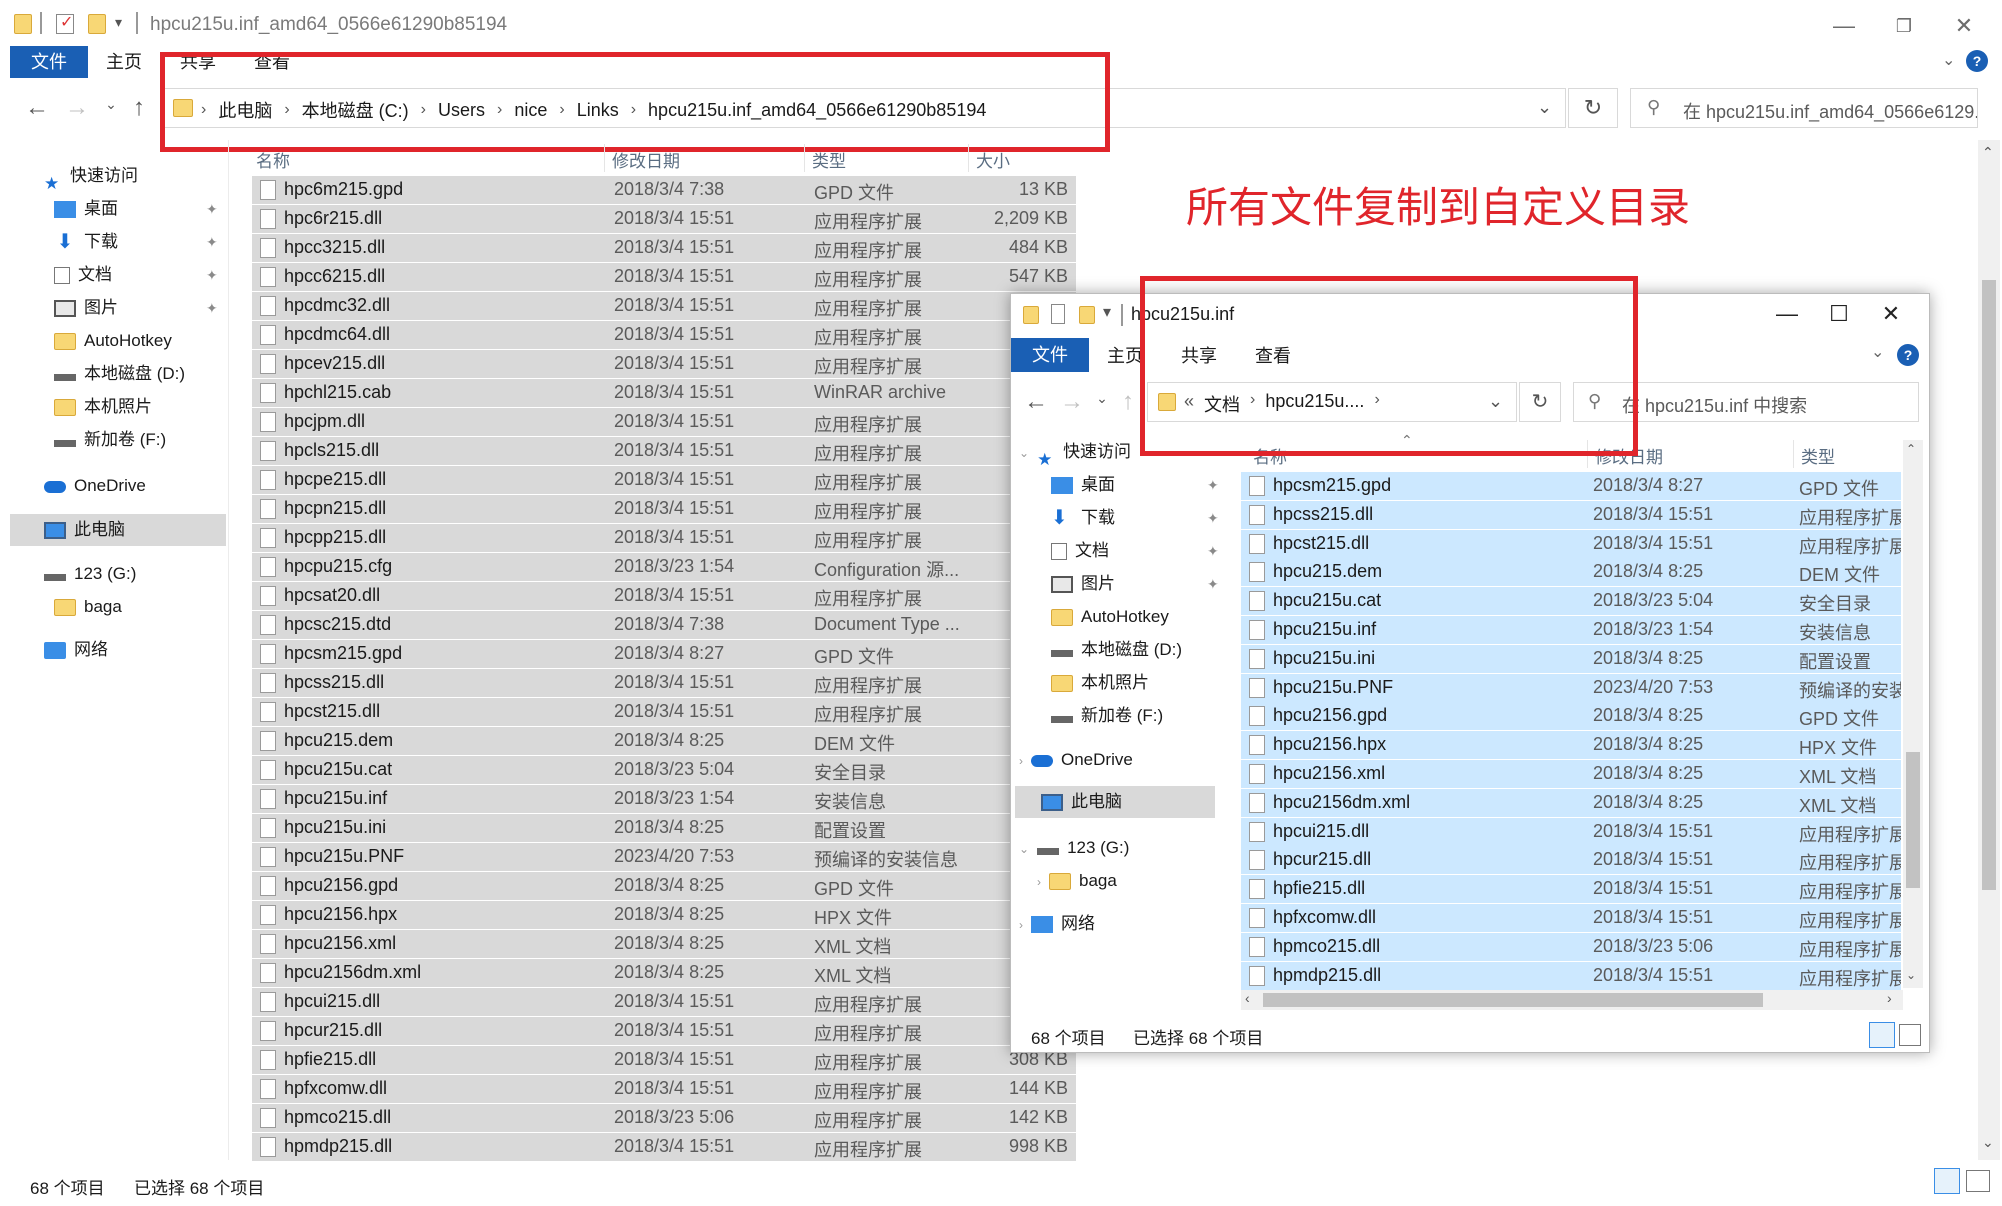 Image resolution: width=2002 pixels, height=1206 pixels. What do you see at coordinates (1911, 975) in the screenshot?
I see `scroll-down-icon: ⌄` at bounding box center [1911, 975].